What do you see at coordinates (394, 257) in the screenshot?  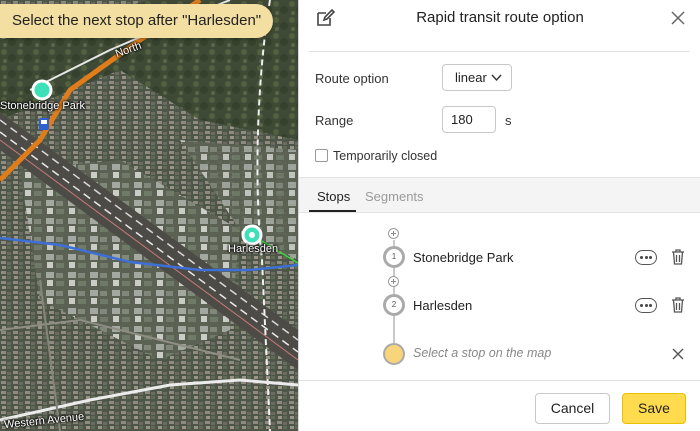 I see `stop-number-badge: 1` at bounding box center [394, 257].